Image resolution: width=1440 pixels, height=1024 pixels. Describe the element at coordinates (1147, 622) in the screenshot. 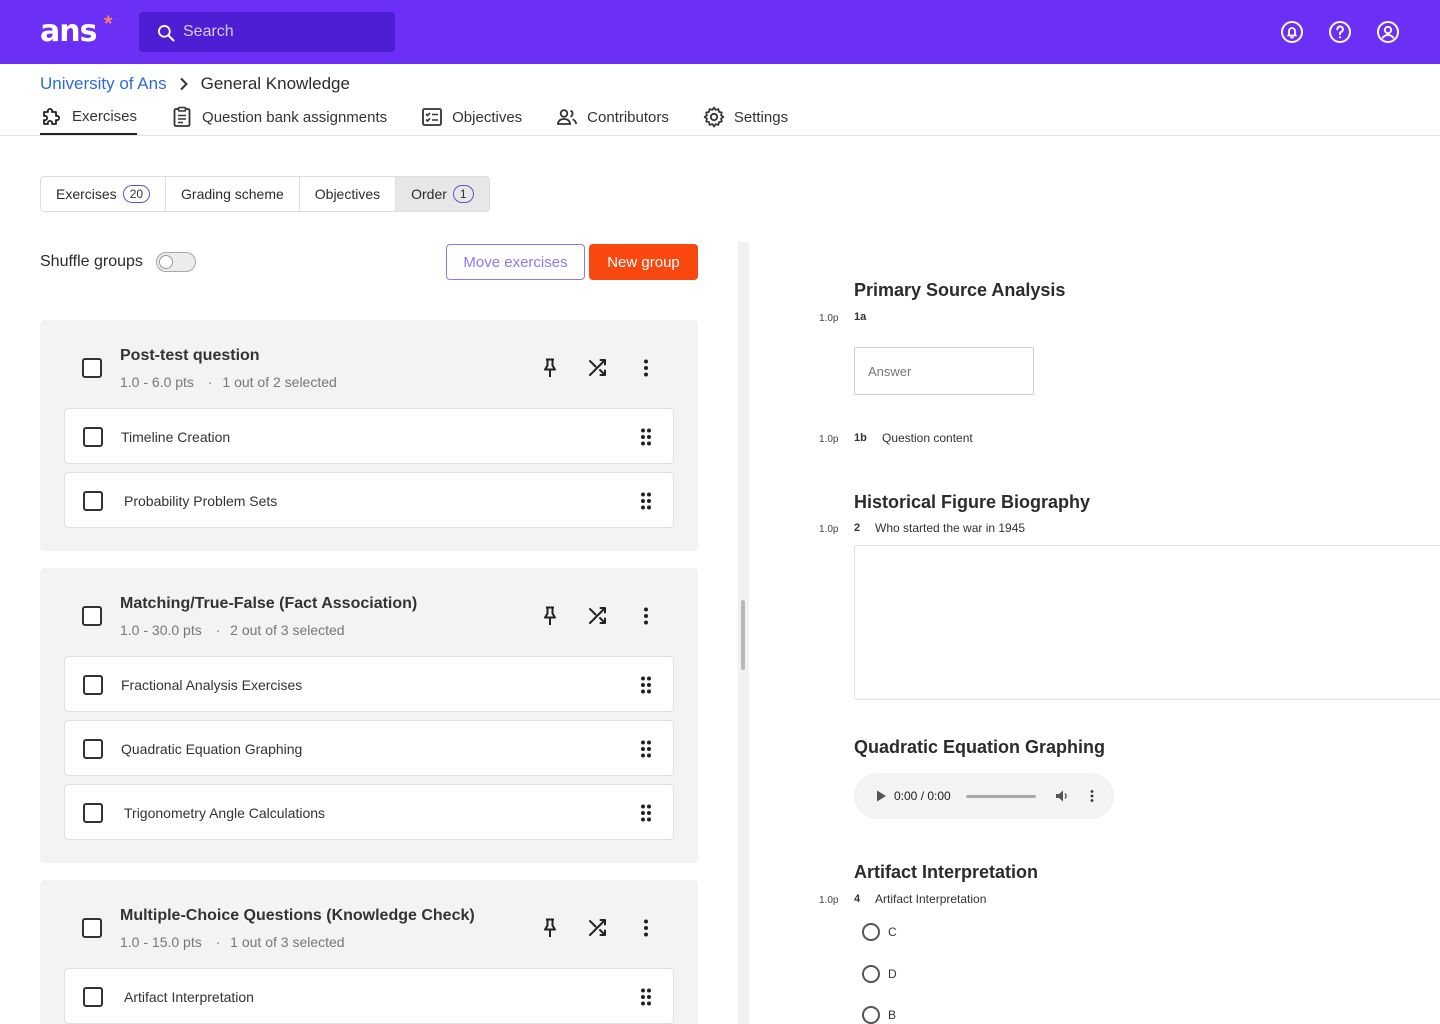

I see `answer-textarea` at that location.